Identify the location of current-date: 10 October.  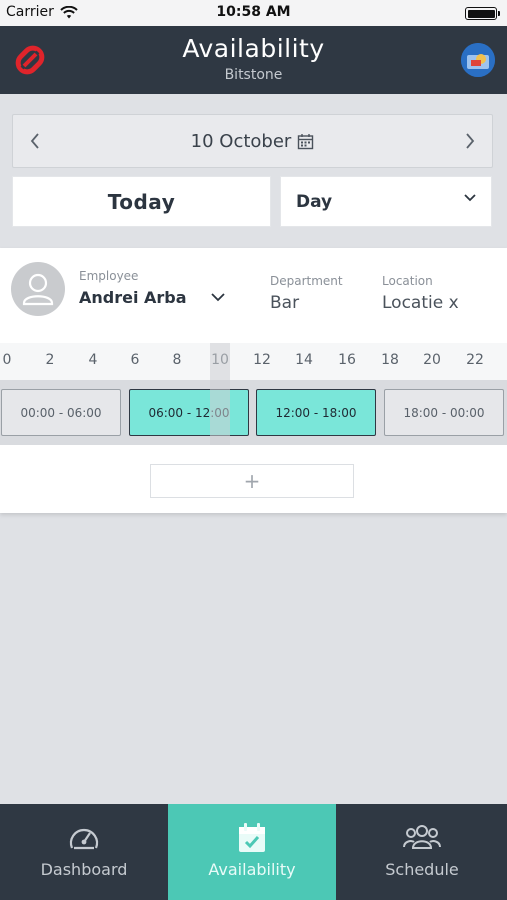
(241, 141).